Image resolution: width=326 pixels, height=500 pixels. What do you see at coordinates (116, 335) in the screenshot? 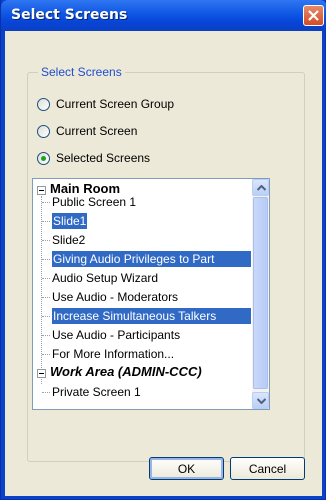
I see `tree-item: Use Audio - Participants` at bounding box center [116, 335].